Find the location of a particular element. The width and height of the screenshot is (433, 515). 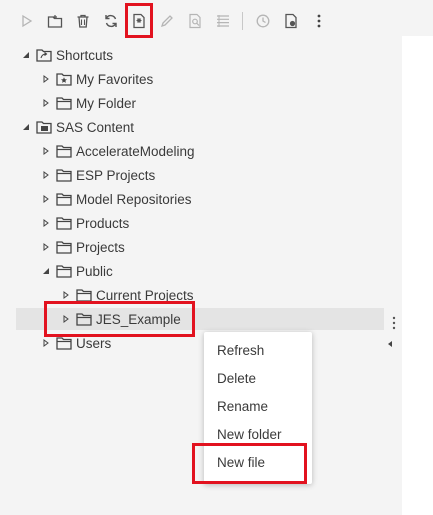

tree-item-products: Products is located at coordinates (84, 223).